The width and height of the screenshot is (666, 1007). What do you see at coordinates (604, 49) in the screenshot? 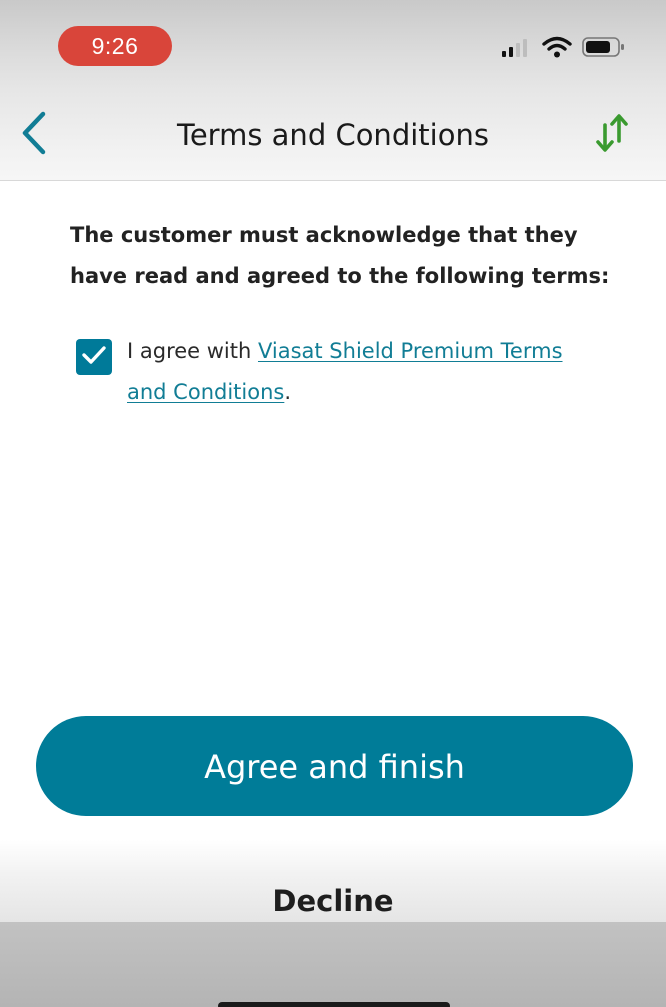
I see `battery-icon` at bounding box center [604, 49].